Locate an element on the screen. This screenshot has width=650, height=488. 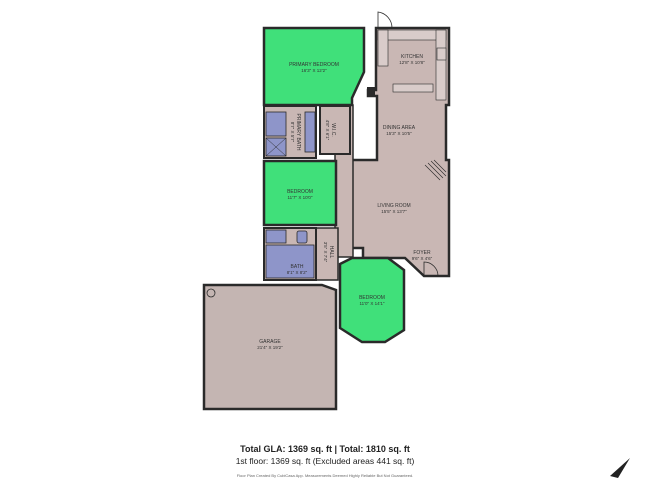
bedroom-2-dims: 11'0" X 14'1" is located at coordinates (371, 303).